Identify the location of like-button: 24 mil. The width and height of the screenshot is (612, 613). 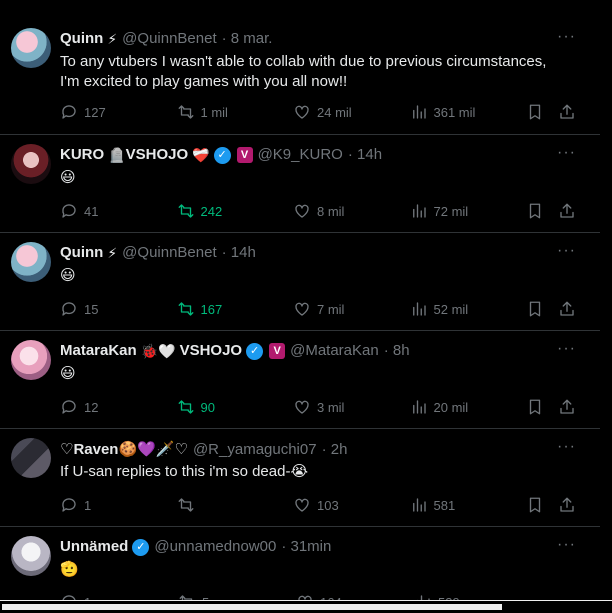
(351, 112).